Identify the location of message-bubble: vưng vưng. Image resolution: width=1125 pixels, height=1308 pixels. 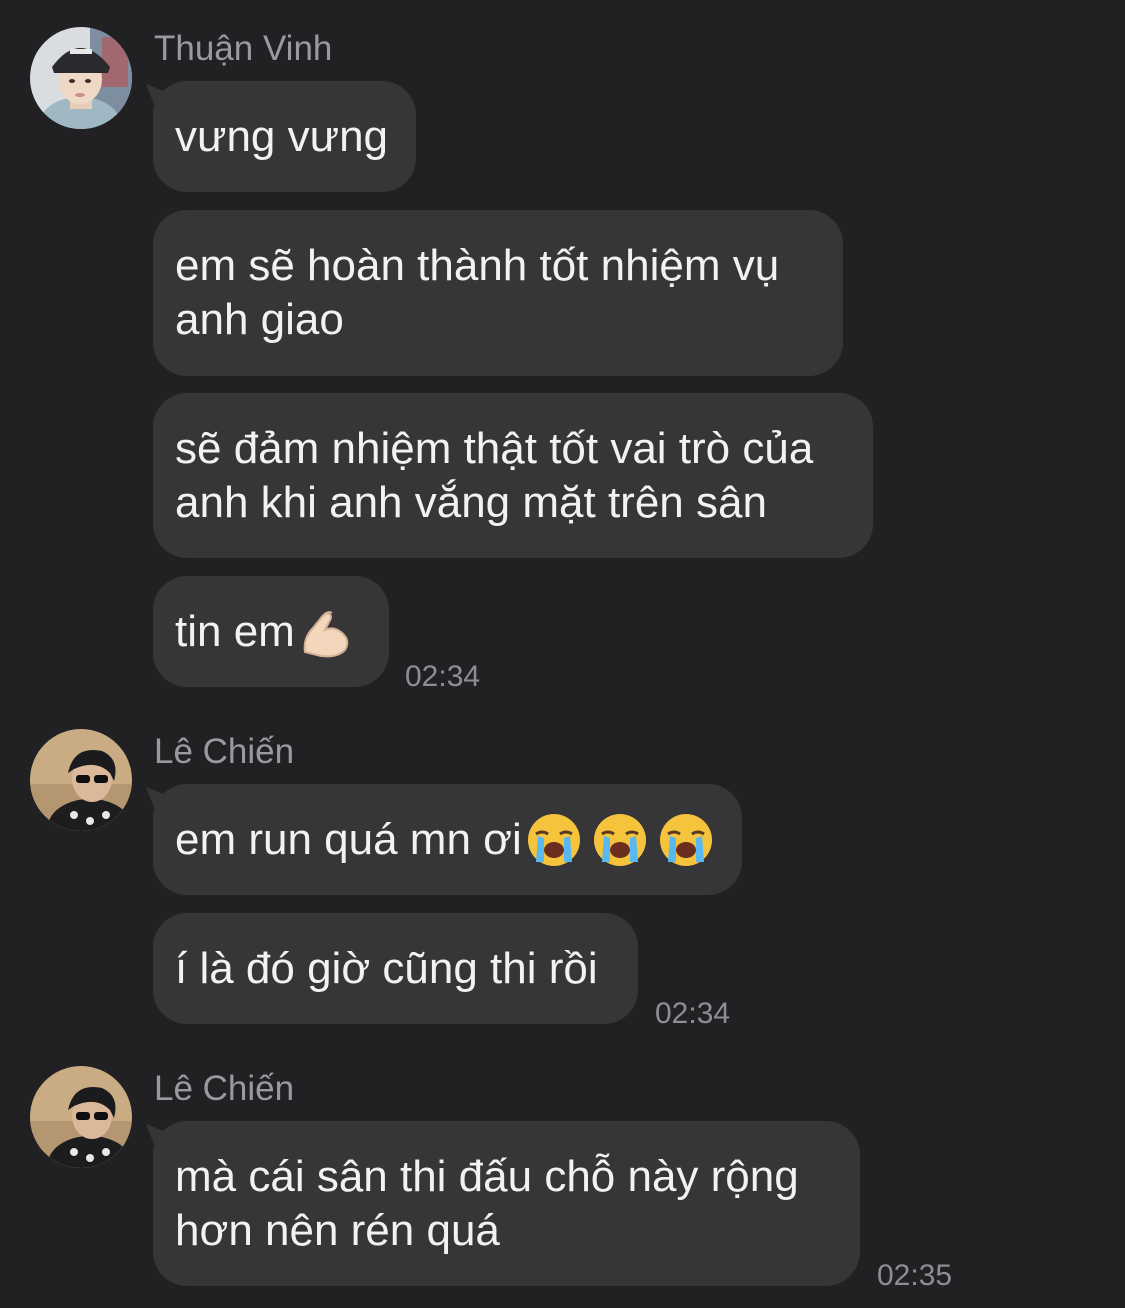
(284, 136).